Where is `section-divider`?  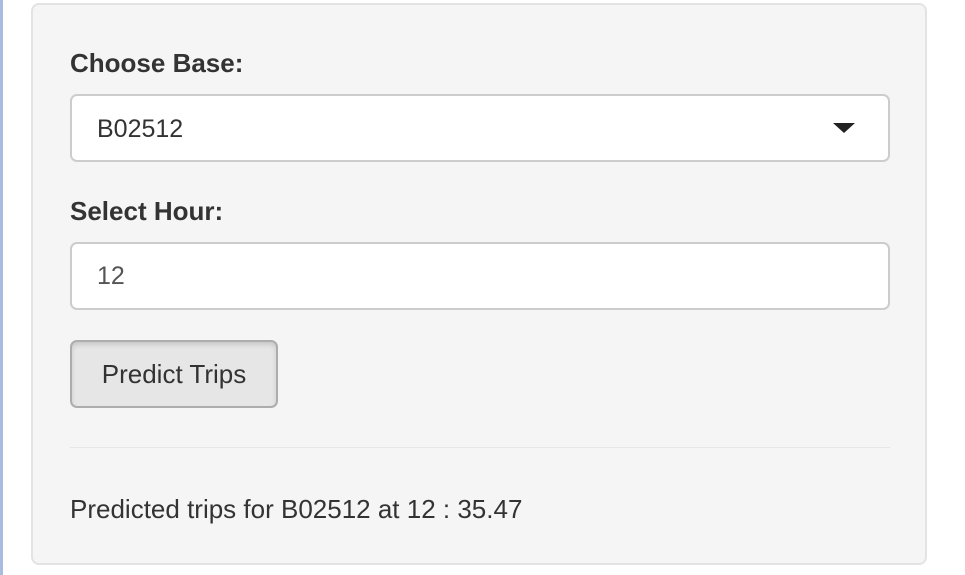 section-divider is located at coordinates (480, 447).